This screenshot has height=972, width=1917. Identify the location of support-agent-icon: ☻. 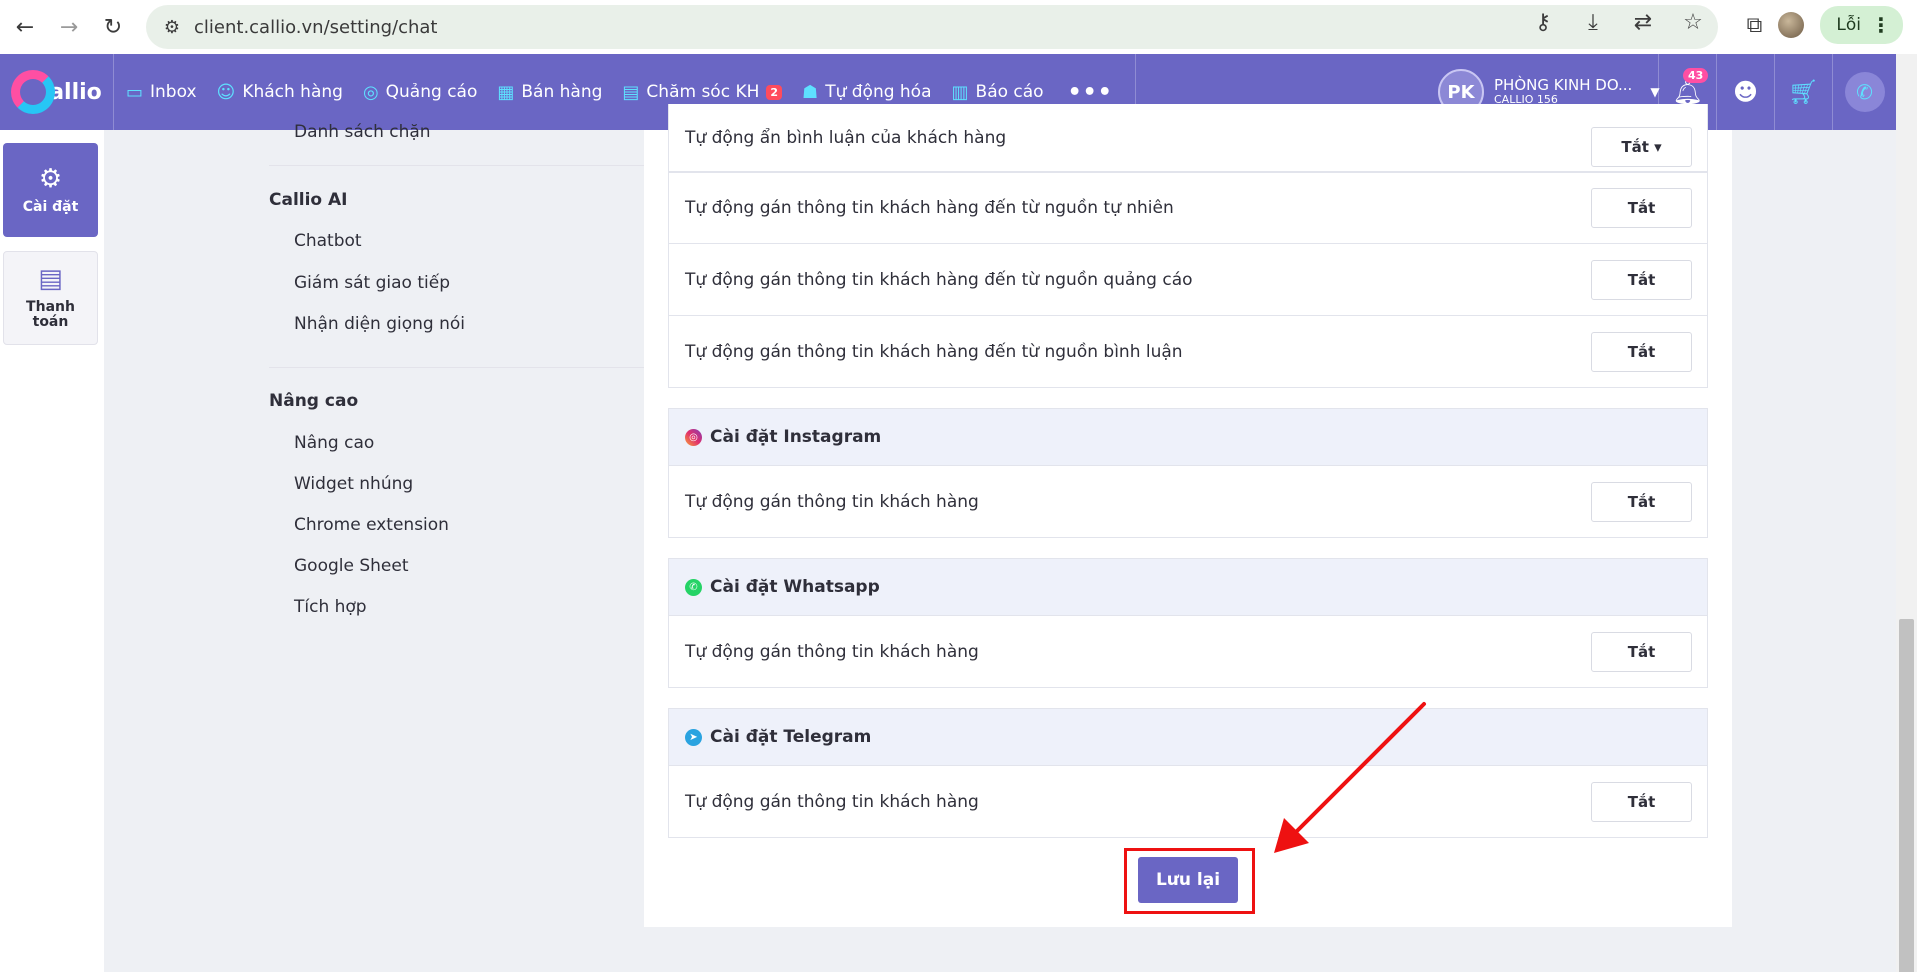
(1745, 92).